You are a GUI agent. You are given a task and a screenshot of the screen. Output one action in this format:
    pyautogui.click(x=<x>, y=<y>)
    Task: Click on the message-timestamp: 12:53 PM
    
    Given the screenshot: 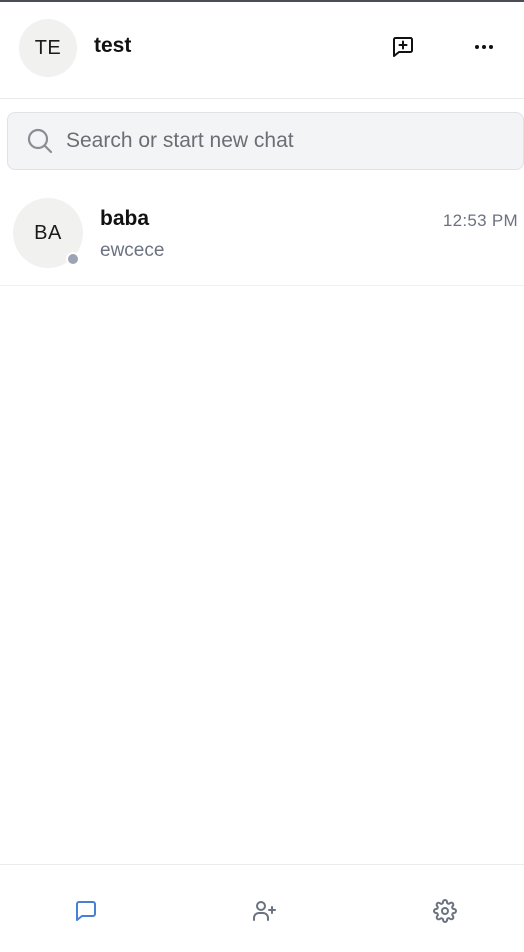 What is the action you would take?
    pyautogui.click(x=480, y=220)
    